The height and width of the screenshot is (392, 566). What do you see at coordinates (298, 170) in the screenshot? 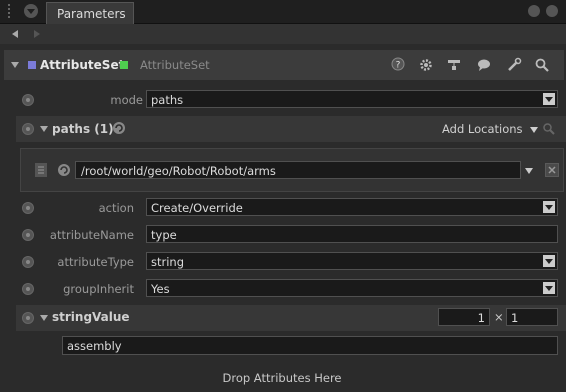
I see `path-input: /root/world/geo/Robot/Robot/arms` at bounding box center [298, 170].